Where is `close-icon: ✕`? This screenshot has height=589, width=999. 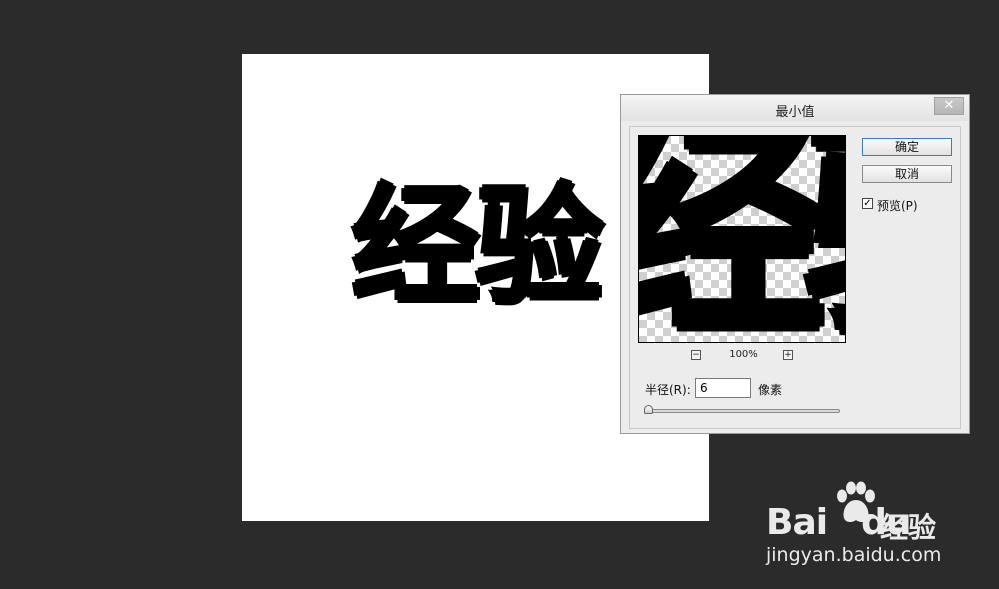 close-icon: ✕ is located at coordinates (949, 105).